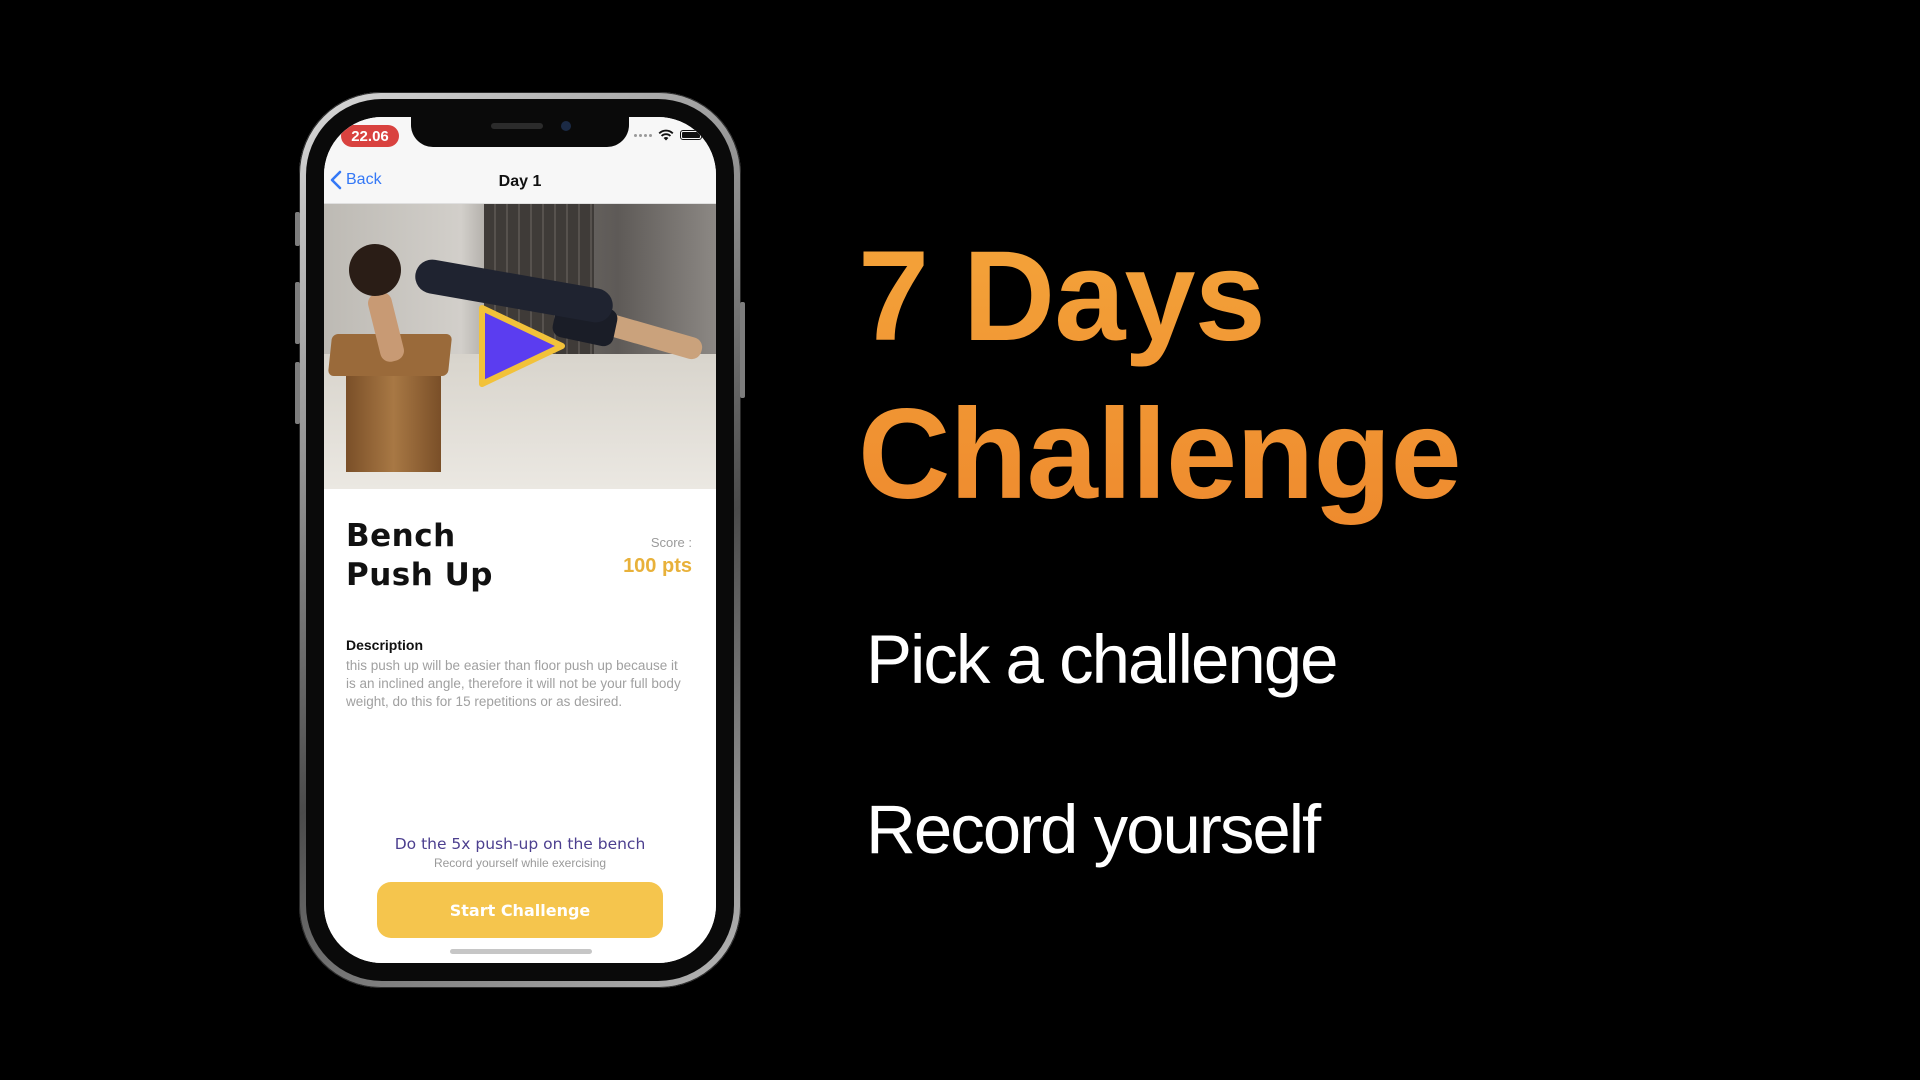  I want to click on feature-record-yourself: Record yourself, so click(1093, 829).